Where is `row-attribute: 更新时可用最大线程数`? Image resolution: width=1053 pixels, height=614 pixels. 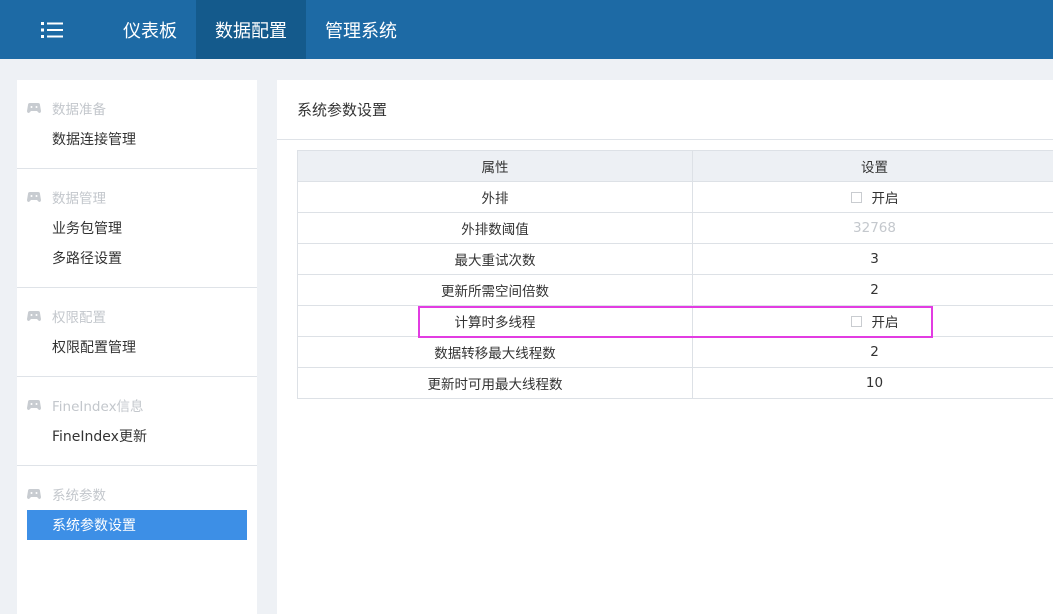
row-attribute: 更新时可用最大线程数 is located at coordinates (495, 383).